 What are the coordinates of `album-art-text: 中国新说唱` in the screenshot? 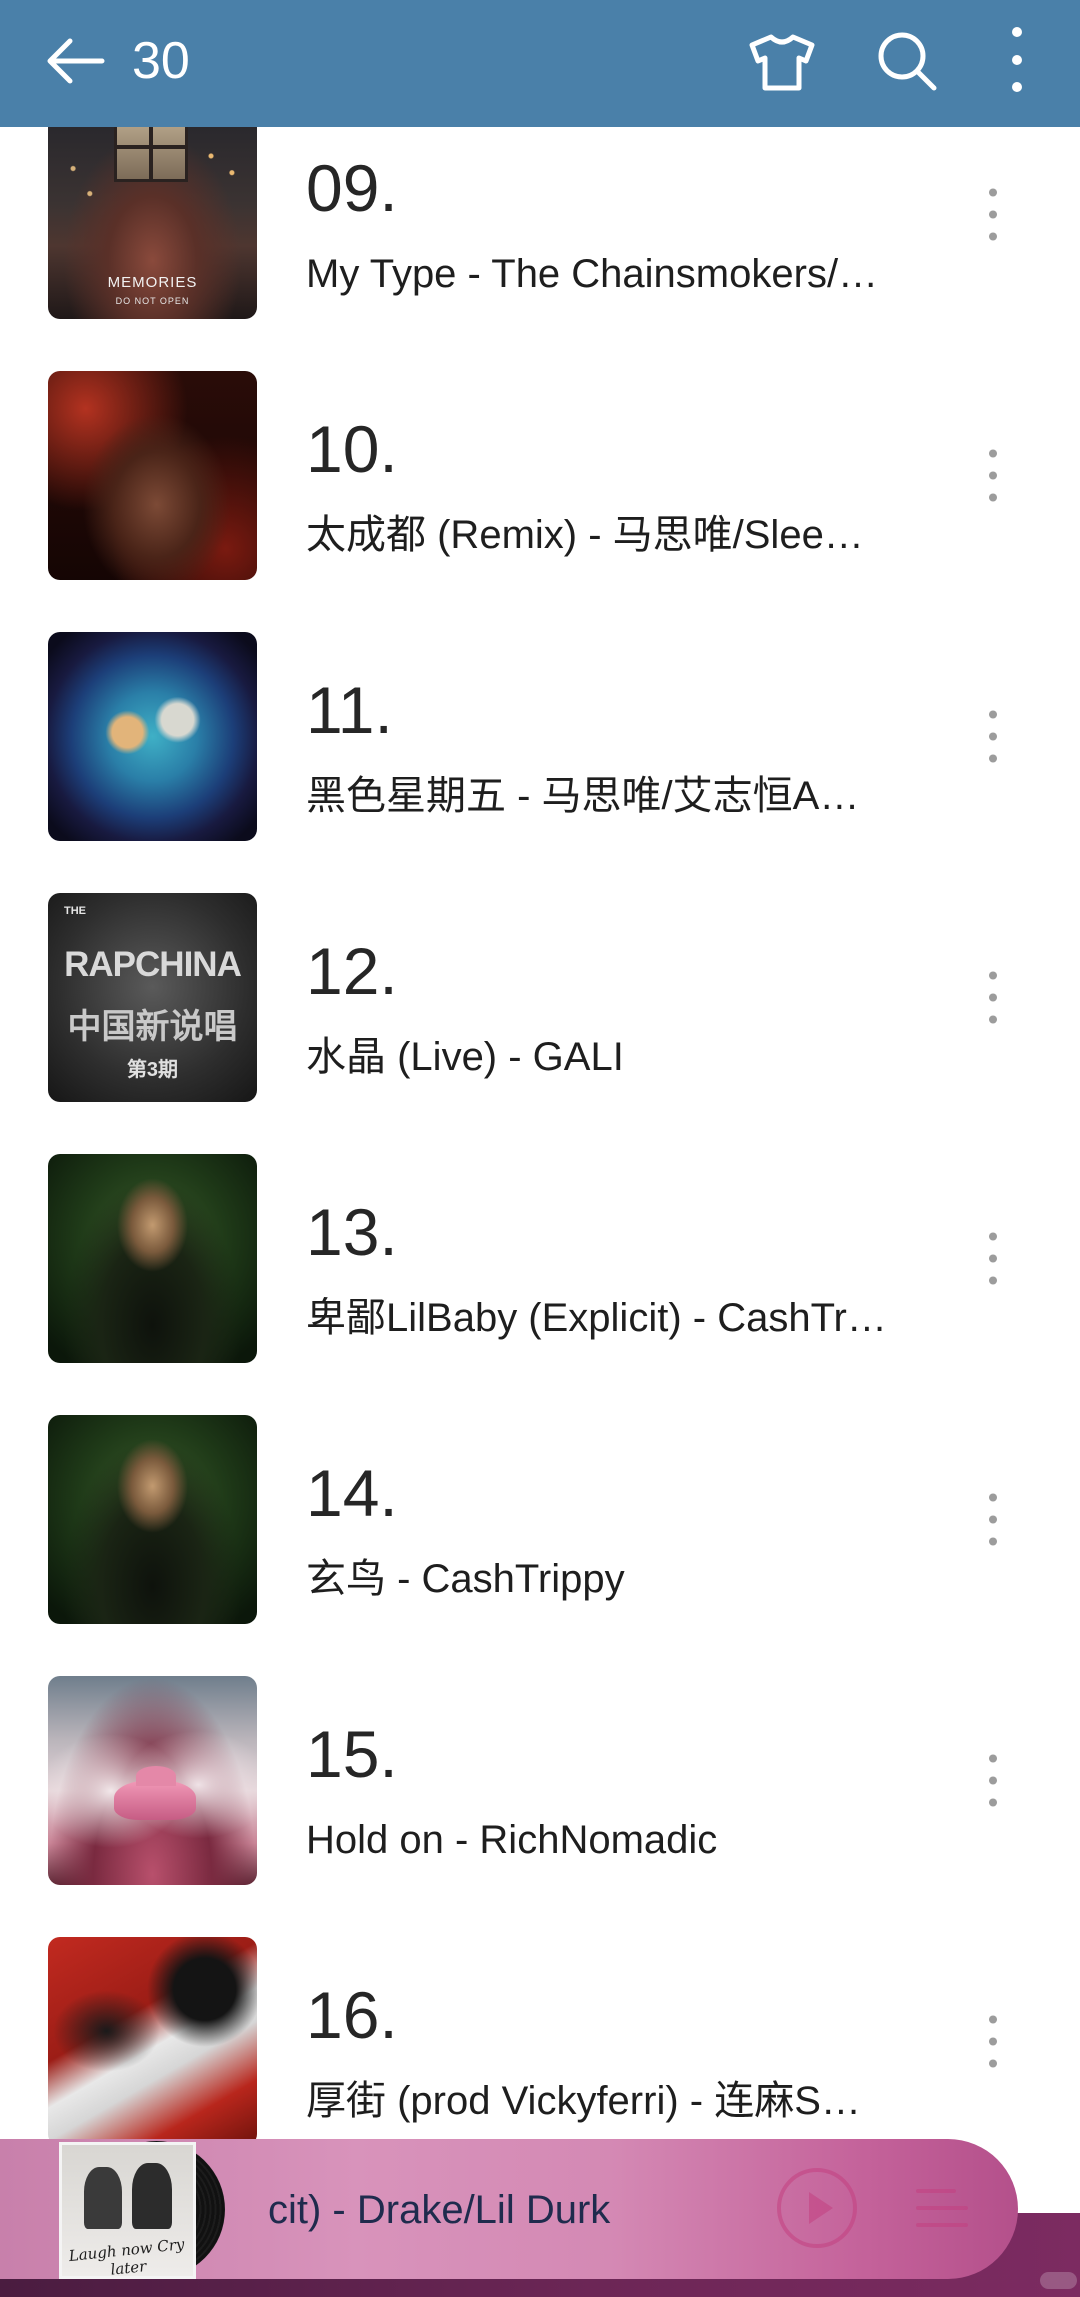 It's located at (152, 1027).